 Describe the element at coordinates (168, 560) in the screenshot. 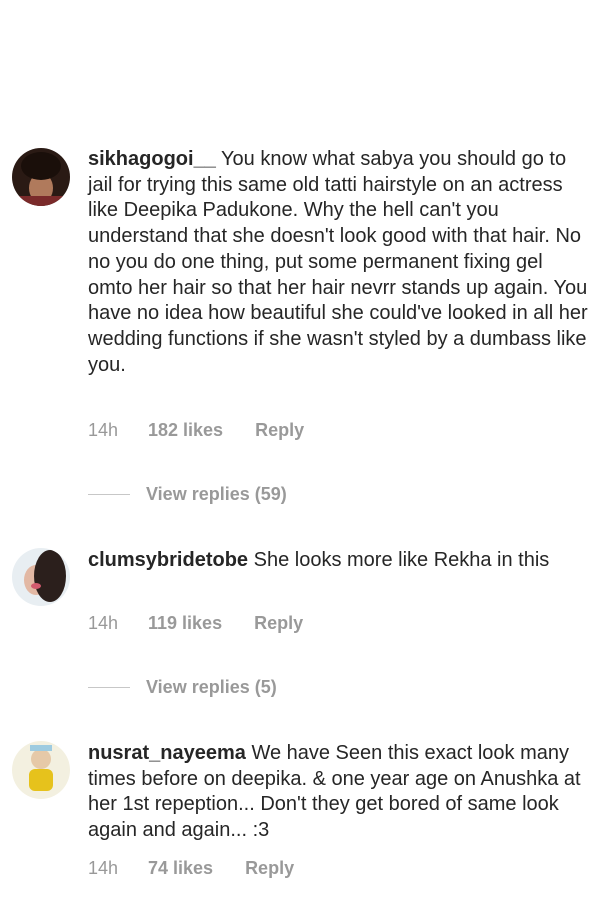

I see `username: clumsybridetobe` at that location.